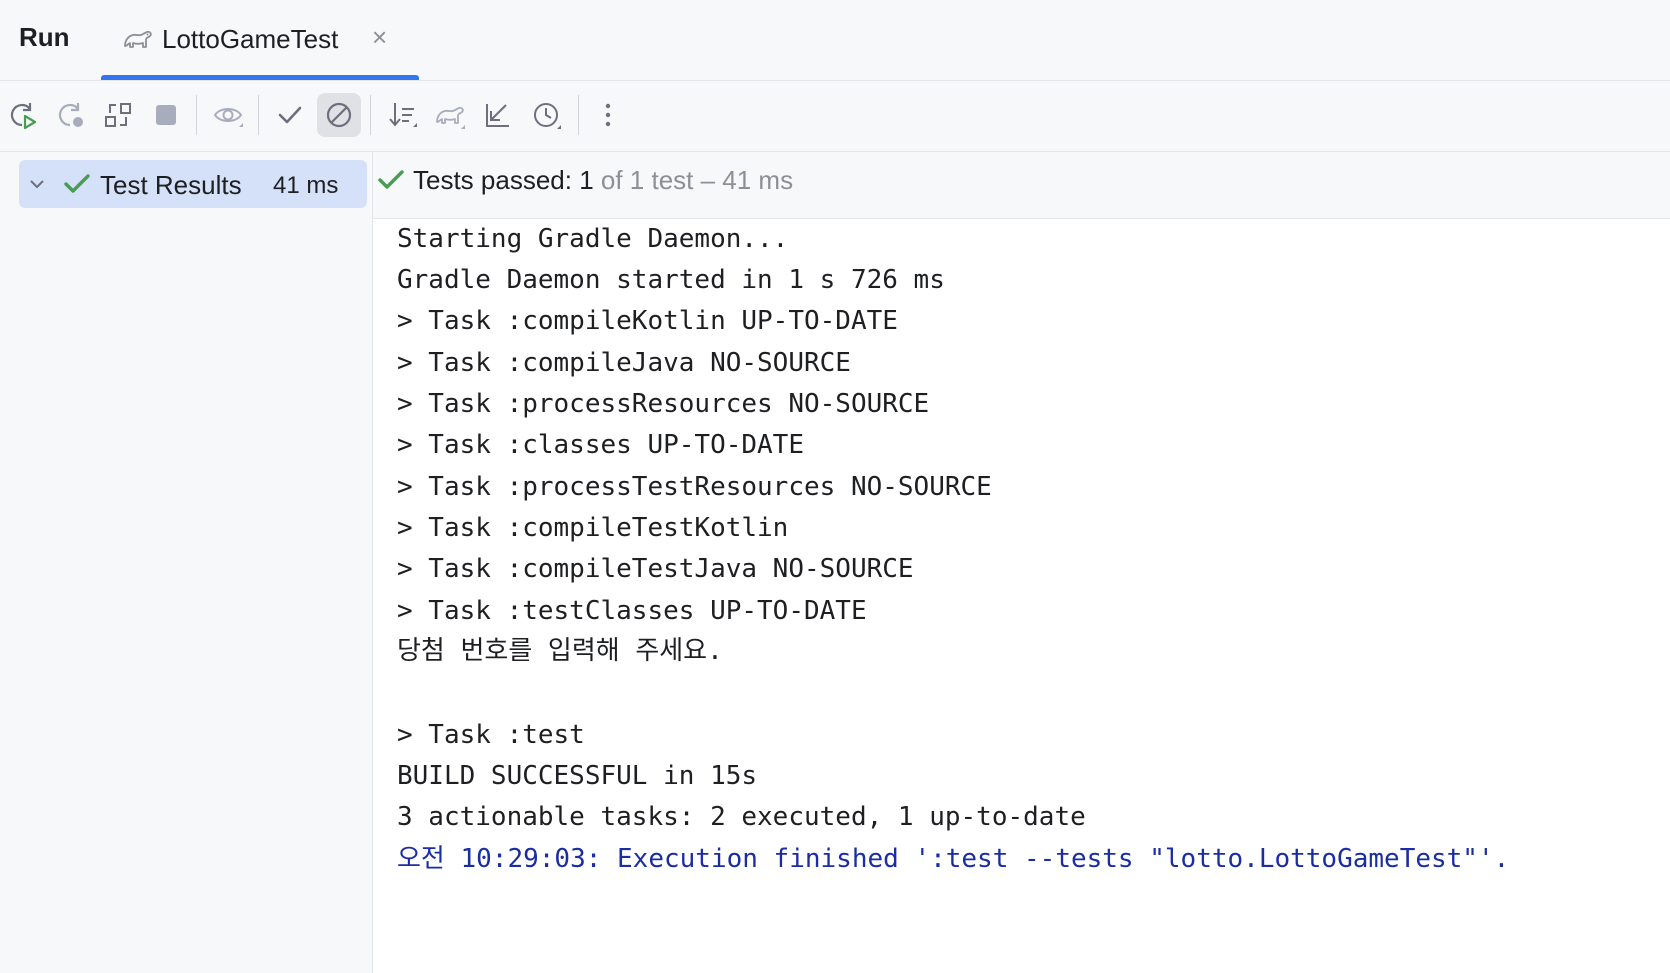 The width and height of the screenshot is (1670, 973). I want to click on show-passed-icon, so click(228, 115).